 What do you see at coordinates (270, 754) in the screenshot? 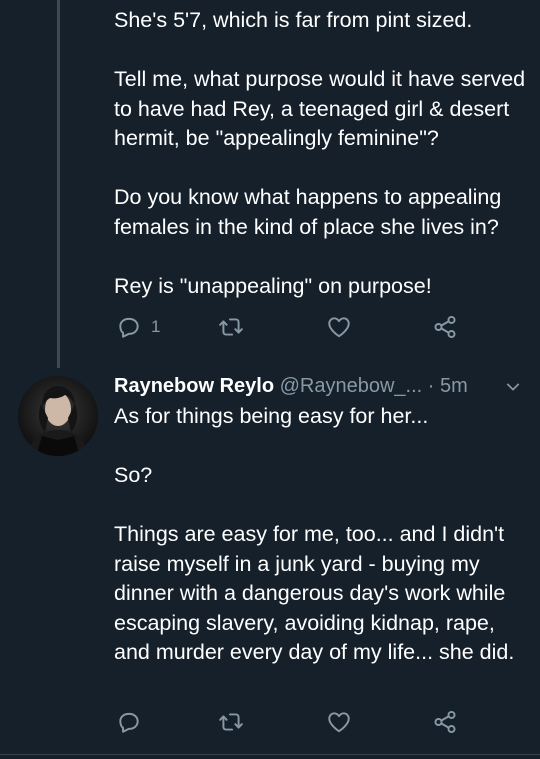
I see `tweet-divider` at bounding box center [270, 754].